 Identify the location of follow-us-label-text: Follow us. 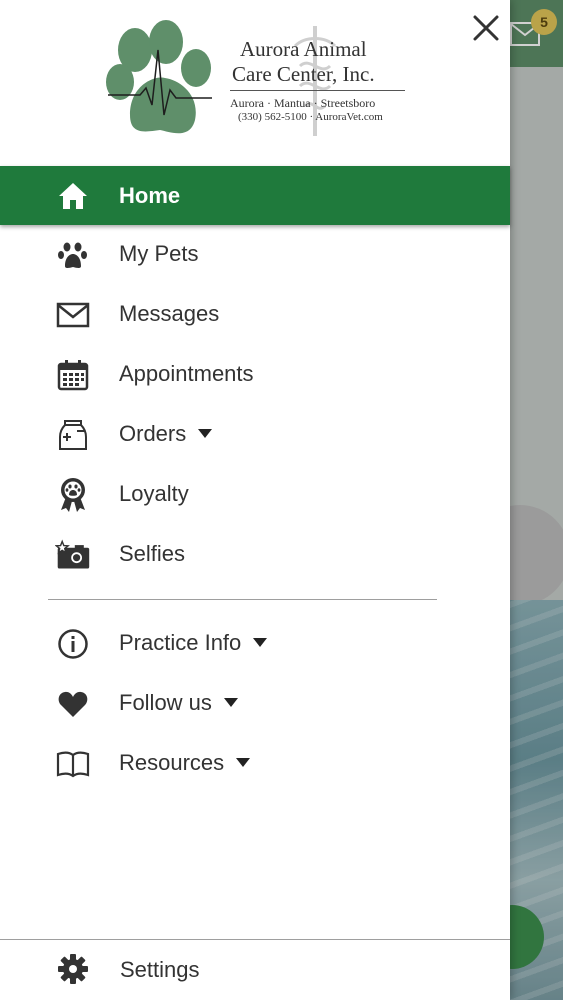
(165, 702).